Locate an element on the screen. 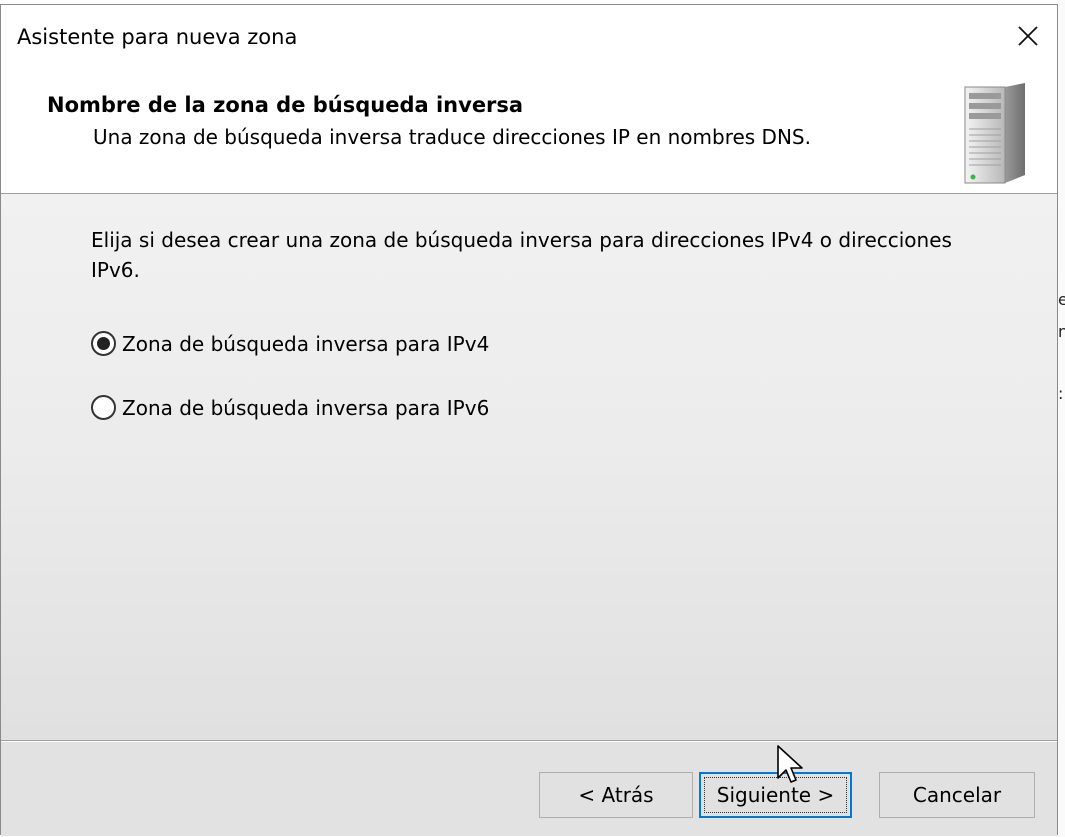  close-icon is located at coordinates (1028, 36).